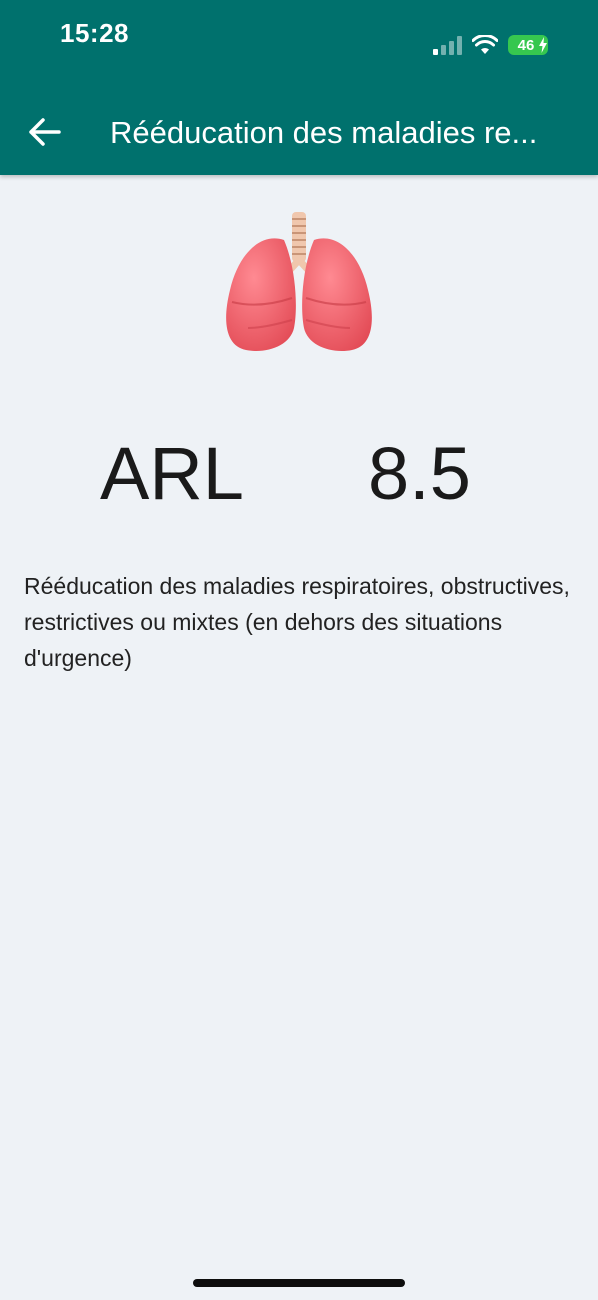 This screenshot has height=1300, width=598. Describe the element at coordinates (447, 45) in the screenshot. I see `cellular-signal-icon` at that location.